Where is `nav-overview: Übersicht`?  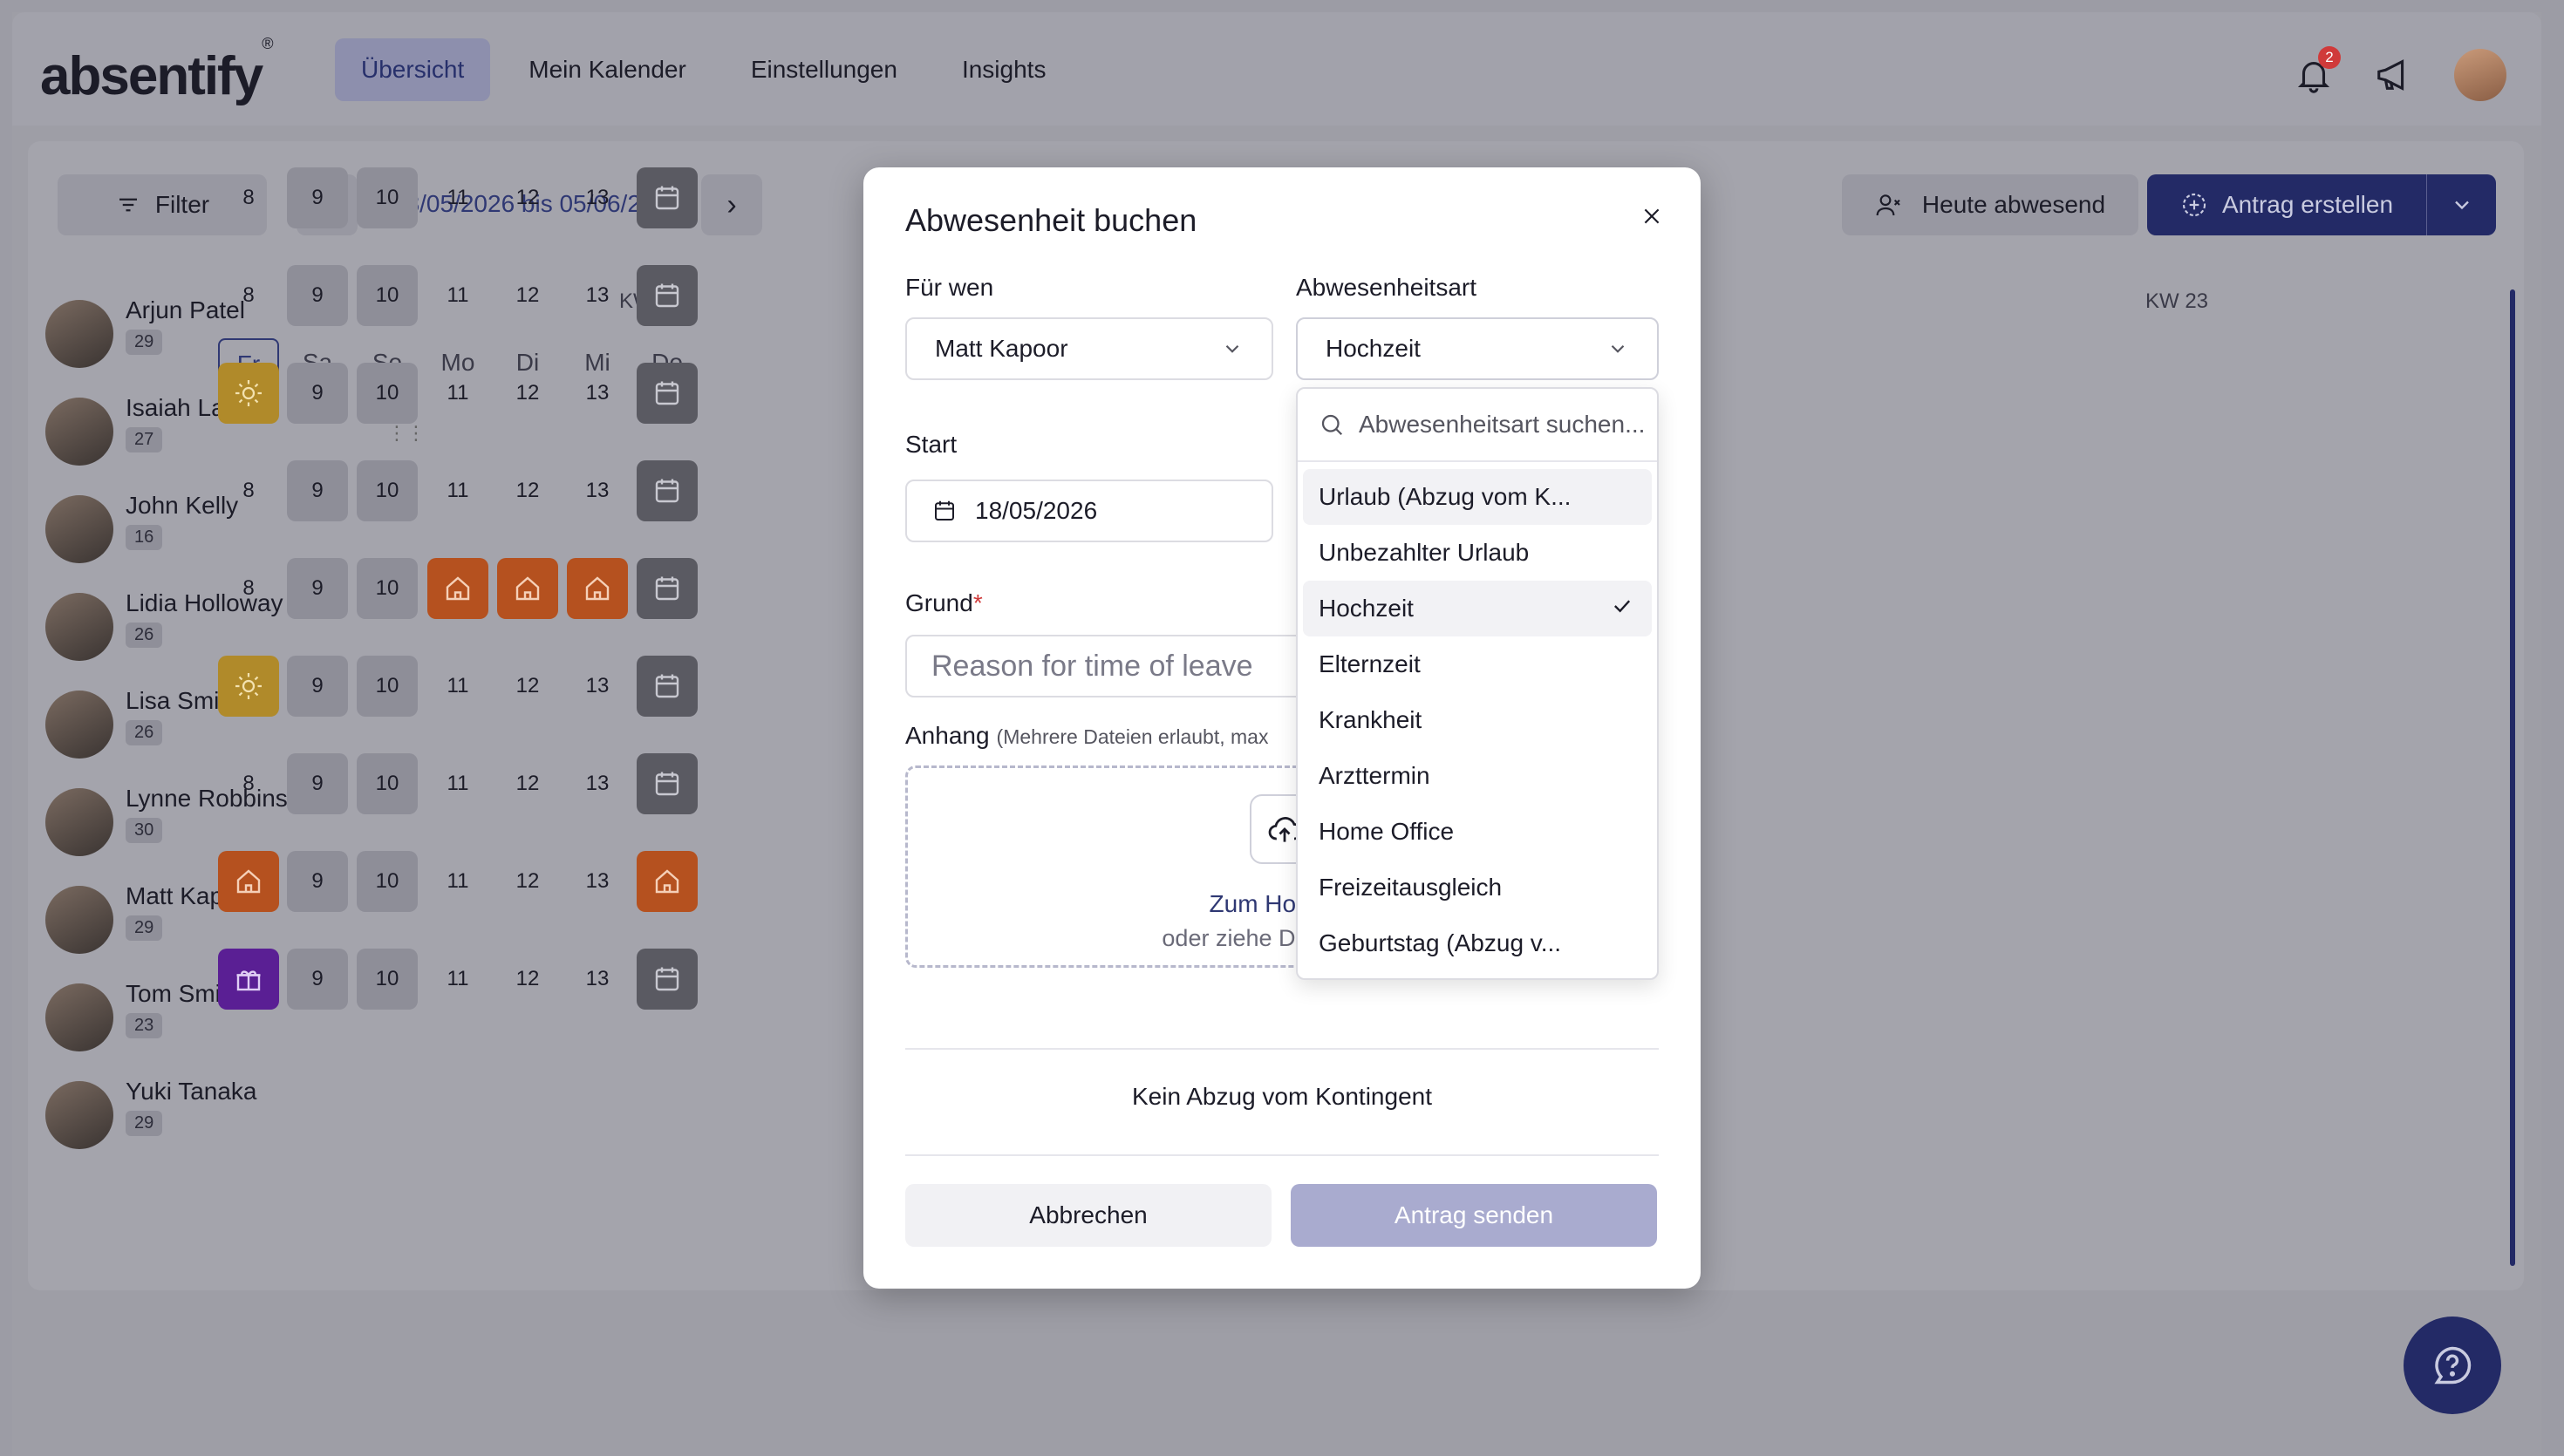 nav-overview: Übersicht is located at coordinates (413, 69).